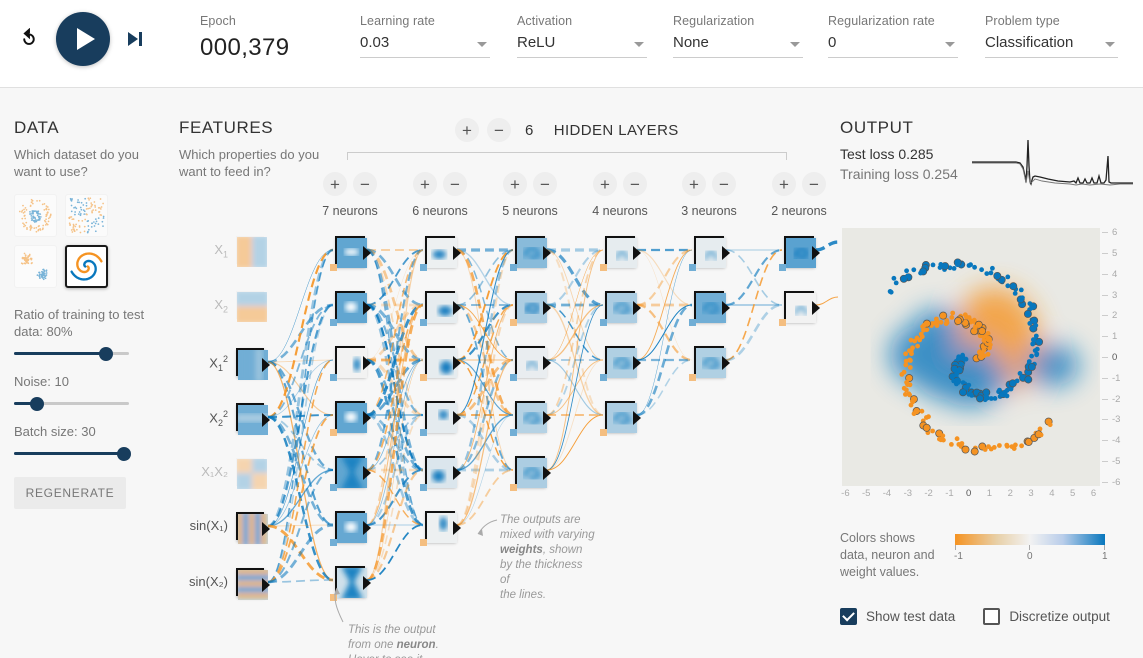 The image size is (1143, 658). Describe the element at coordinates (1046, 616) in the screenshot. I see `discretize-output-toggle: Discretize output` at that location.